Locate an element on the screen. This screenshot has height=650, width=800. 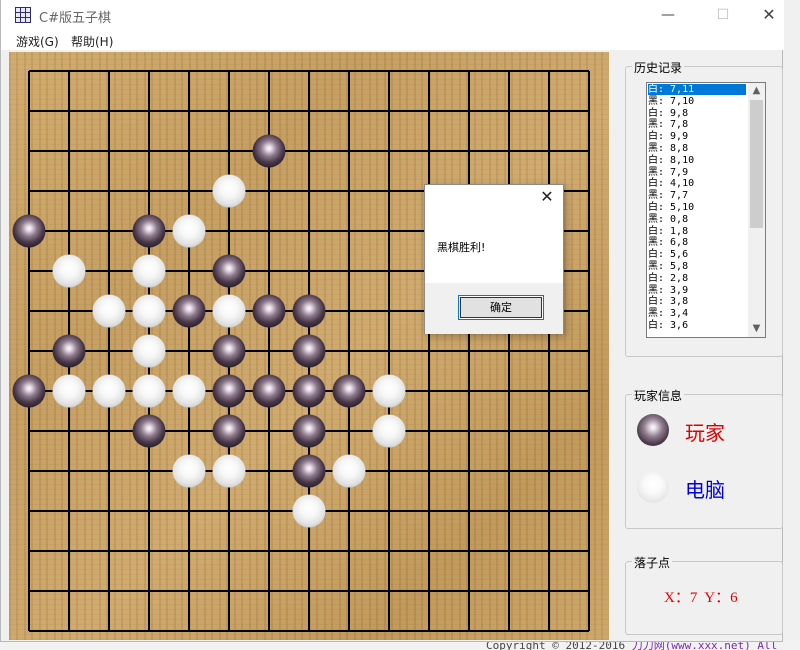
history-scrollbar: ▲ ▼ is located at coordinates (756, 210).